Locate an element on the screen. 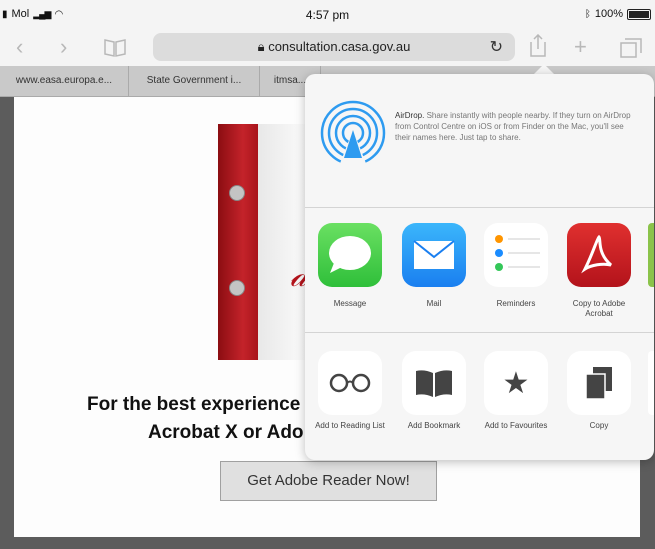 This screenshot has width=655, height=549. lock-icon: 🔒︎ is located at coordinates (261, 46).